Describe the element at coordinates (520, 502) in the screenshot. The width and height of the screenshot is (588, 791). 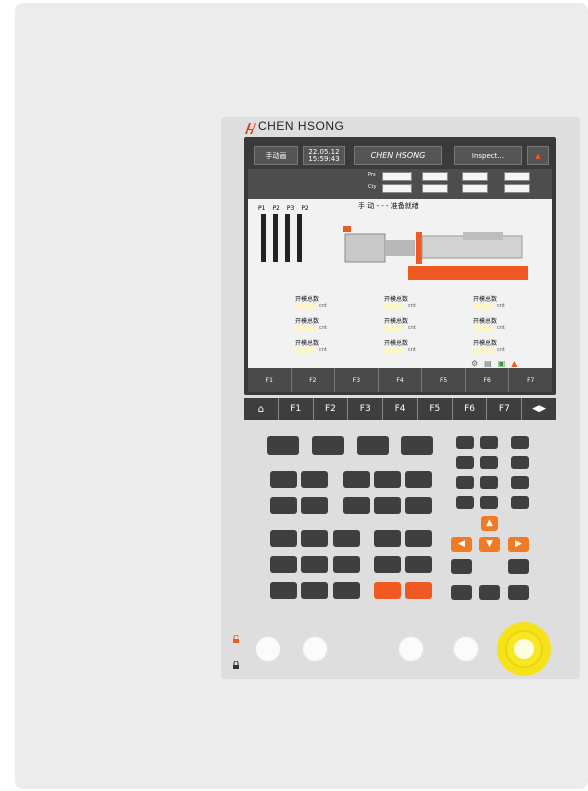
I see `enter-key` at that location.